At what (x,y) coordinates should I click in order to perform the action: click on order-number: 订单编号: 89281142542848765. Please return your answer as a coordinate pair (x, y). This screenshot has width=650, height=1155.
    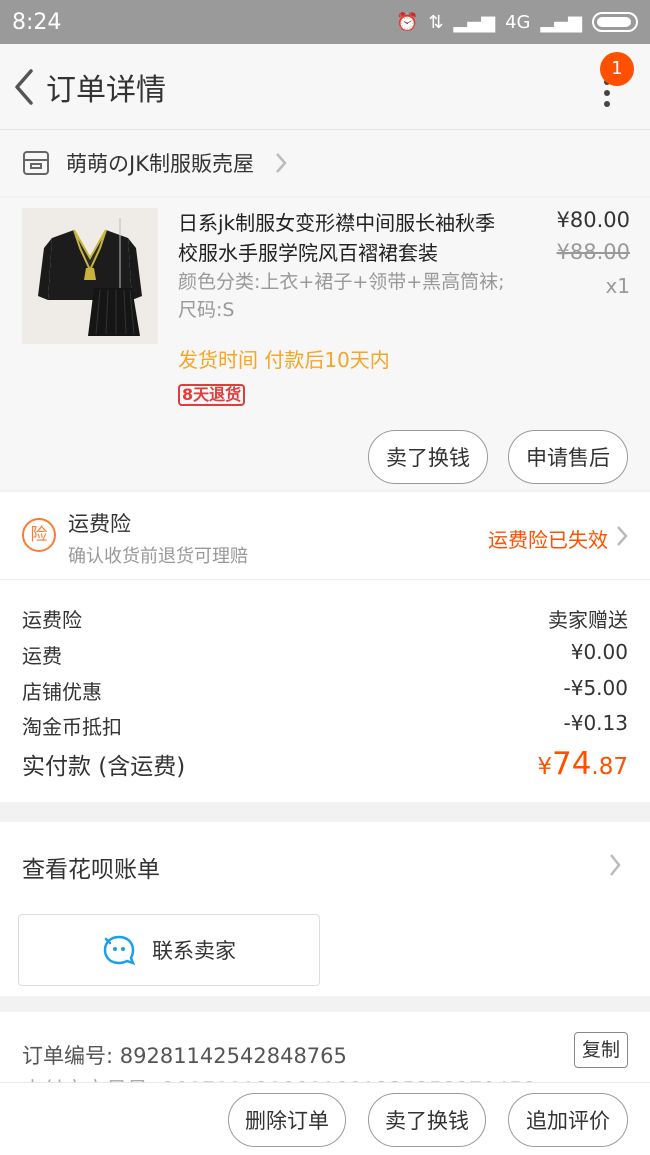
    Looking at the image, I should click on (184, 1056).